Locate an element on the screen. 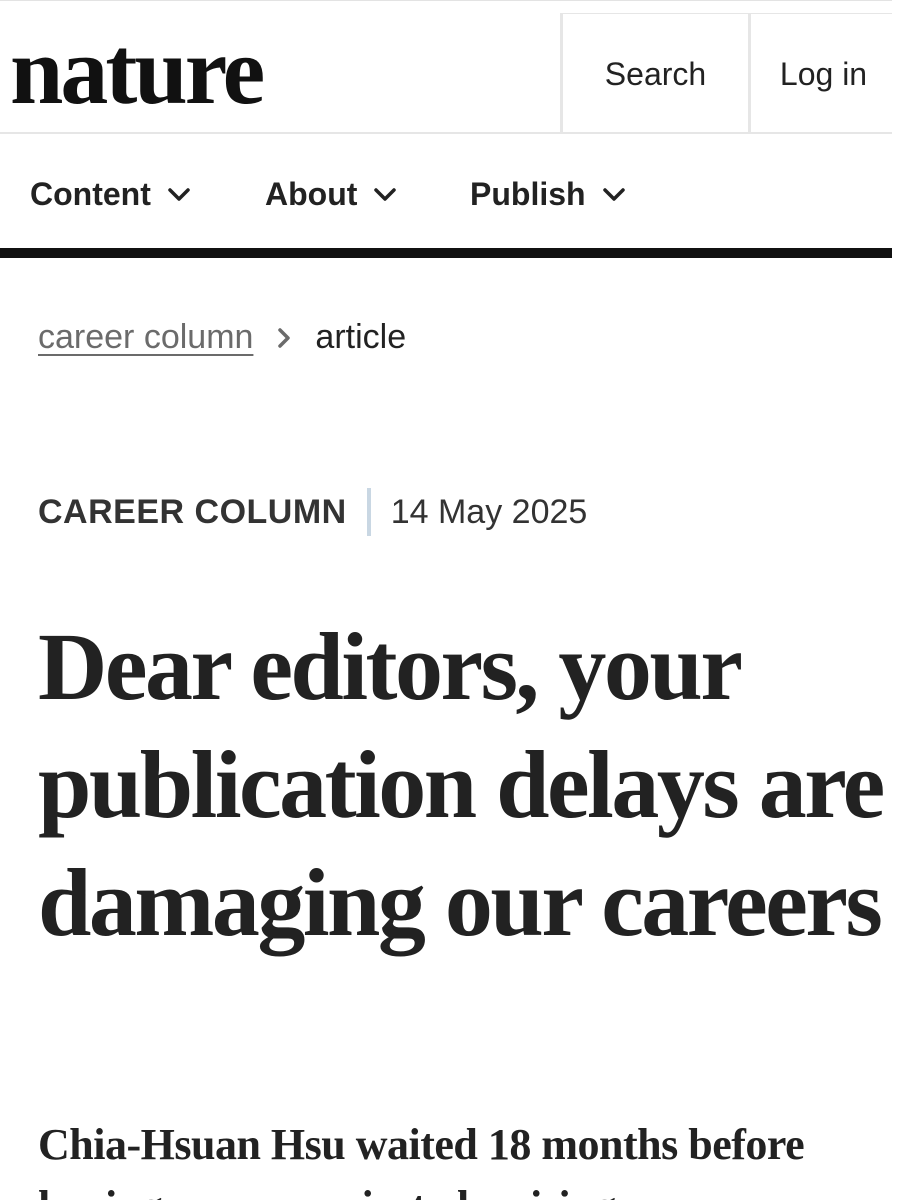  main-nav: Content About Publish is located at coordinates (446, 197).